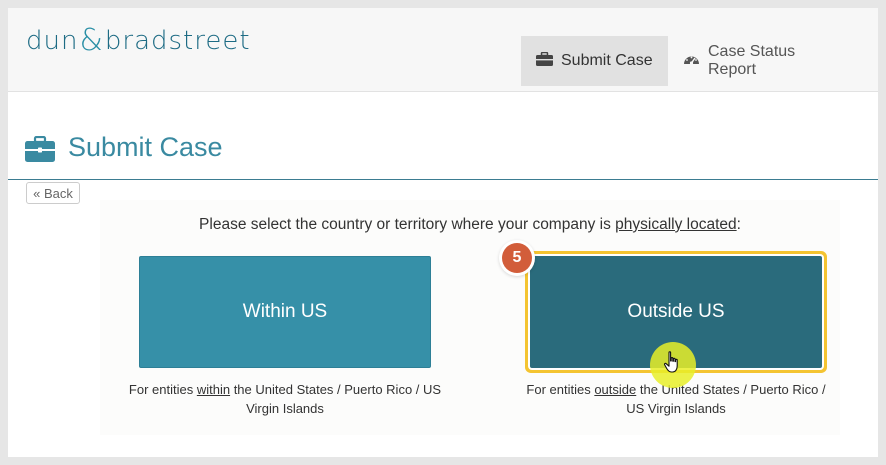 The width and height of the screenshot is (886, 465). Describe the element at coordinates (738, 224) in the screenshot. I see `prompt-suffix: :` at that location.